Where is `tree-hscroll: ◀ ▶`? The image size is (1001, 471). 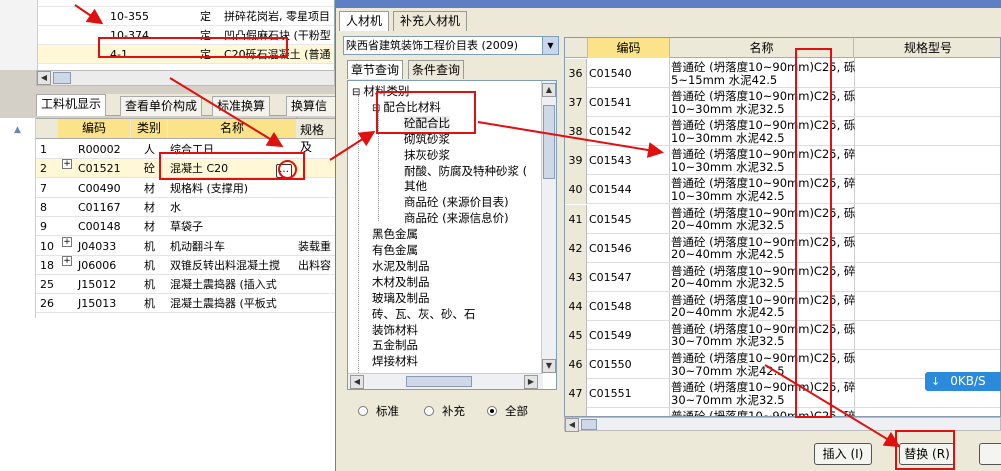
tree-hscroll: ◀ ▶ is located at coordinates (445, 381).